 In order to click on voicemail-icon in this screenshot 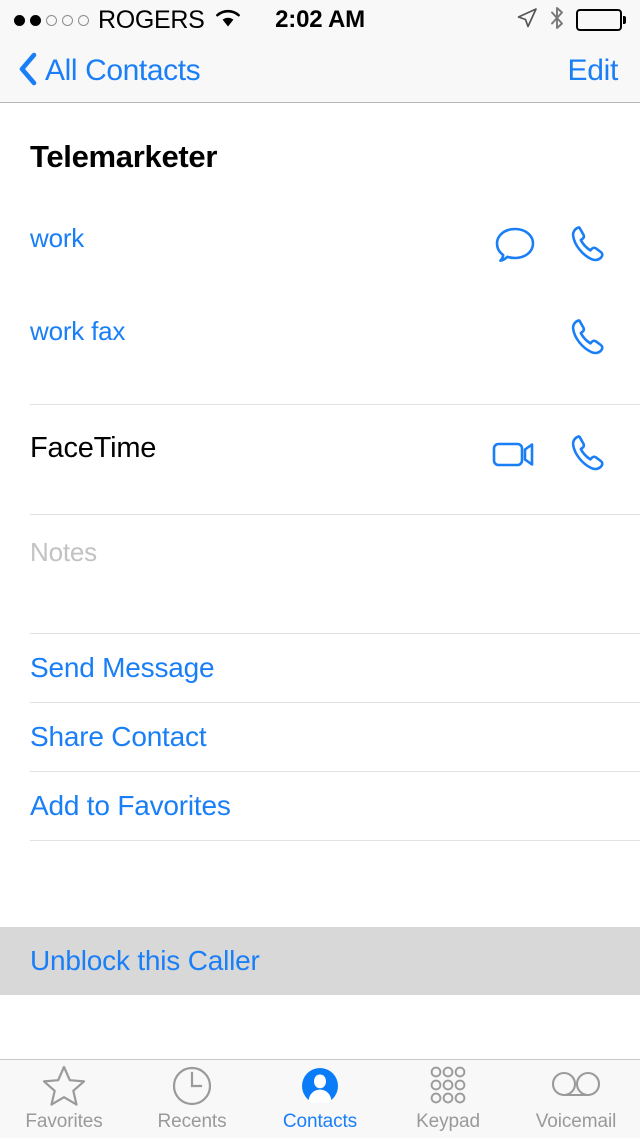, I will do `click(576, 1086)`.